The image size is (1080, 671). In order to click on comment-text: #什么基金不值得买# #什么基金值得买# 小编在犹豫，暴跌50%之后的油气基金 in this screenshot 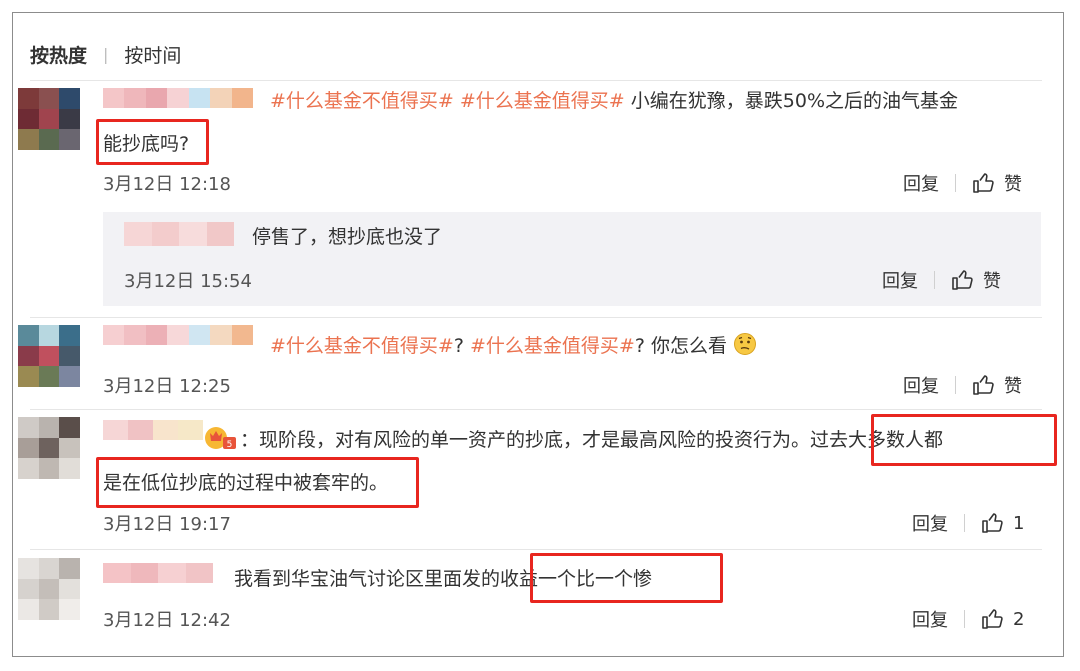, I will do `click(614, 101)`.